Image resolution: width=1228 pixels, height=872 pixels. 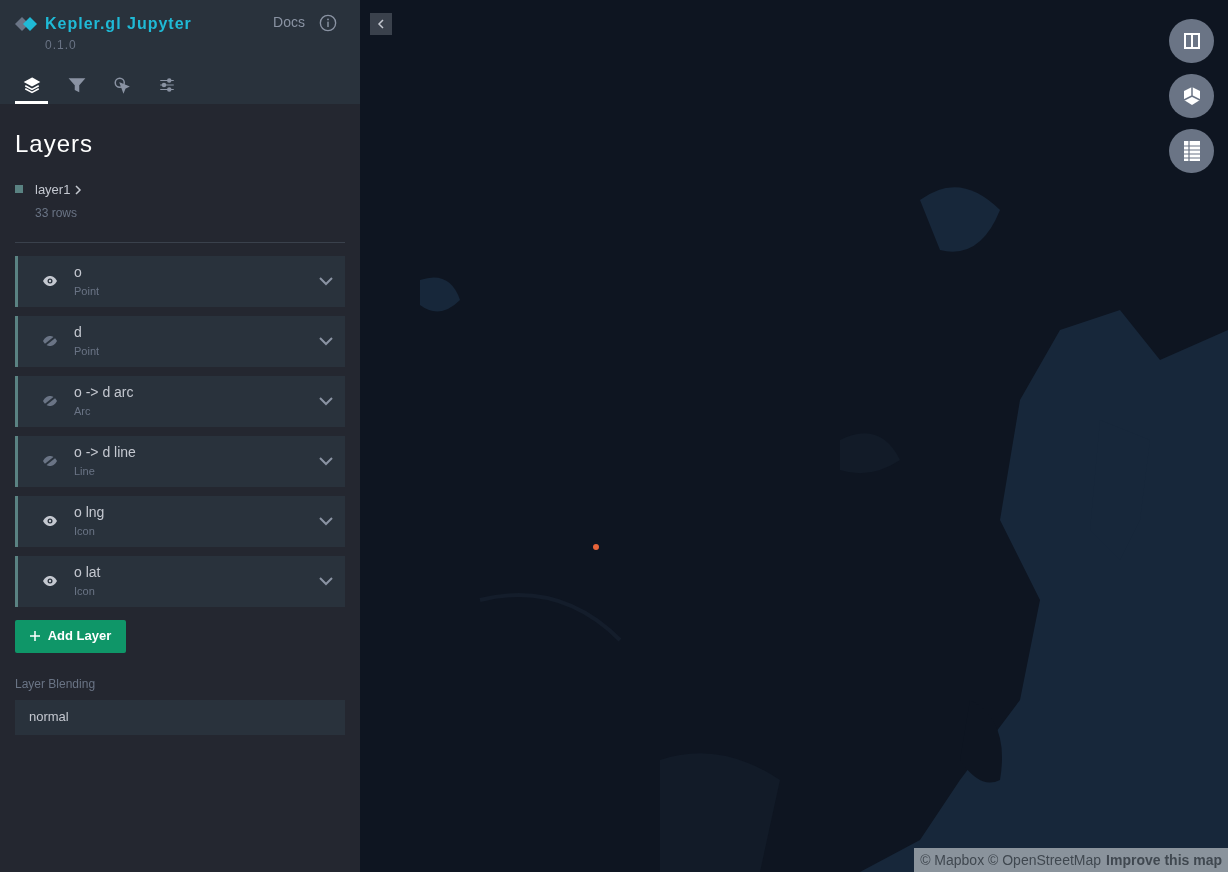 What do you see at coordinates (59, 190) in the screenshot?
I see `dataset-link: layer1` at bounding box center [59, 190].